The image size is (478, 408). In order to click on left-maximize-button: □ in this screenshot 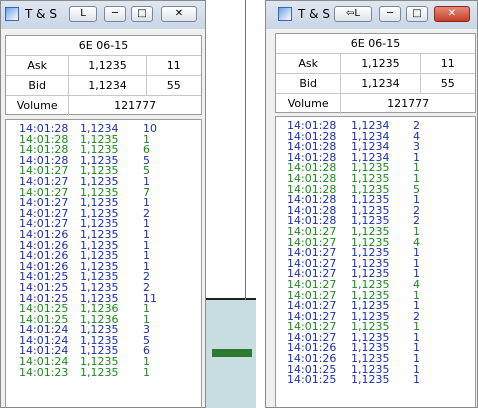, I will do `click(142, 14)`.